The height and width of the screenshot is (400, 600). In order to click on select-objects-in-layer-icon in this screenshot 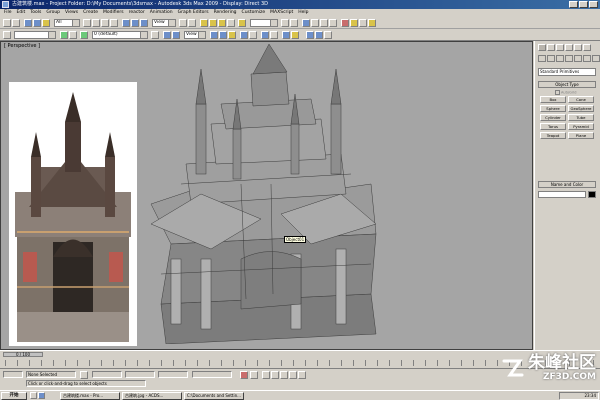, I will do `click(167, 35)`.